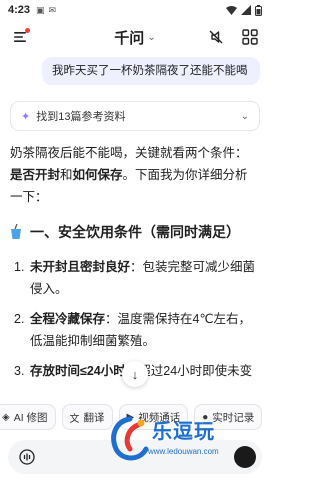  What do you see at coordinates (135, 116) in the screenshot?
I see `sources-dropdown: ✦ 找到13篇参考资料 ⌄` at bounding box center [135, 116].